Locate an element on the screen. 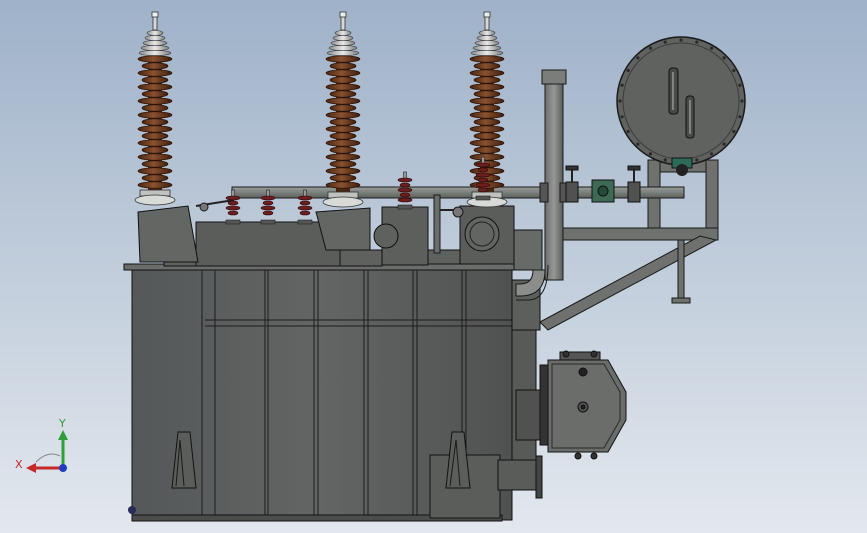 The image size is (867, 533). x-axis-label: X is located at coordinates (19, 464).